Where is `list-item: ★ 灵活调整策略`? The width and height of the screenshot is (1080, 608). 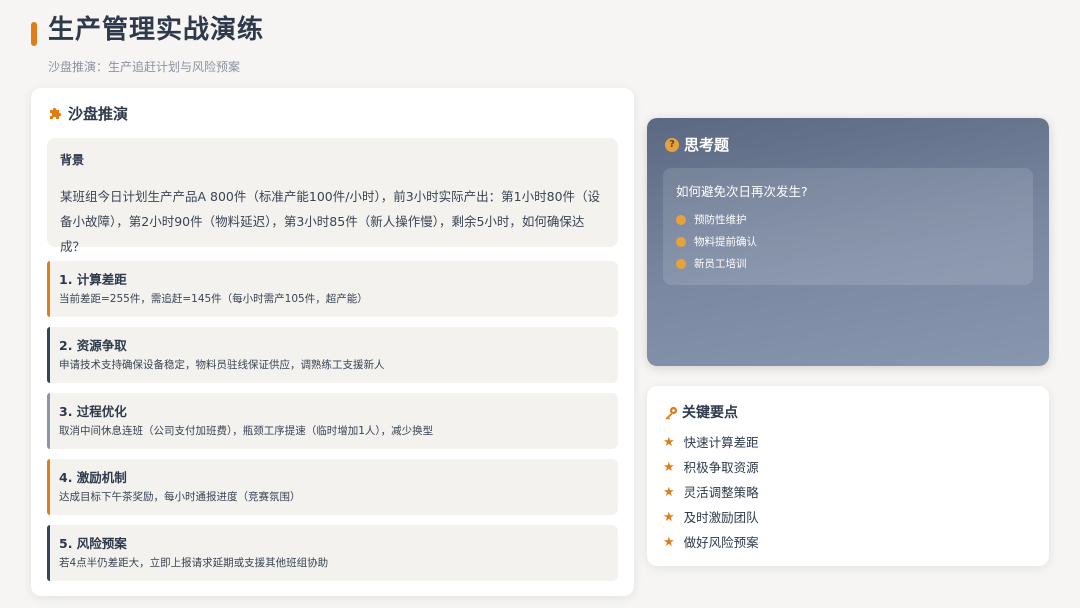
list-item: ★ 灵活调整策略 is located at coordinates (711, 492).